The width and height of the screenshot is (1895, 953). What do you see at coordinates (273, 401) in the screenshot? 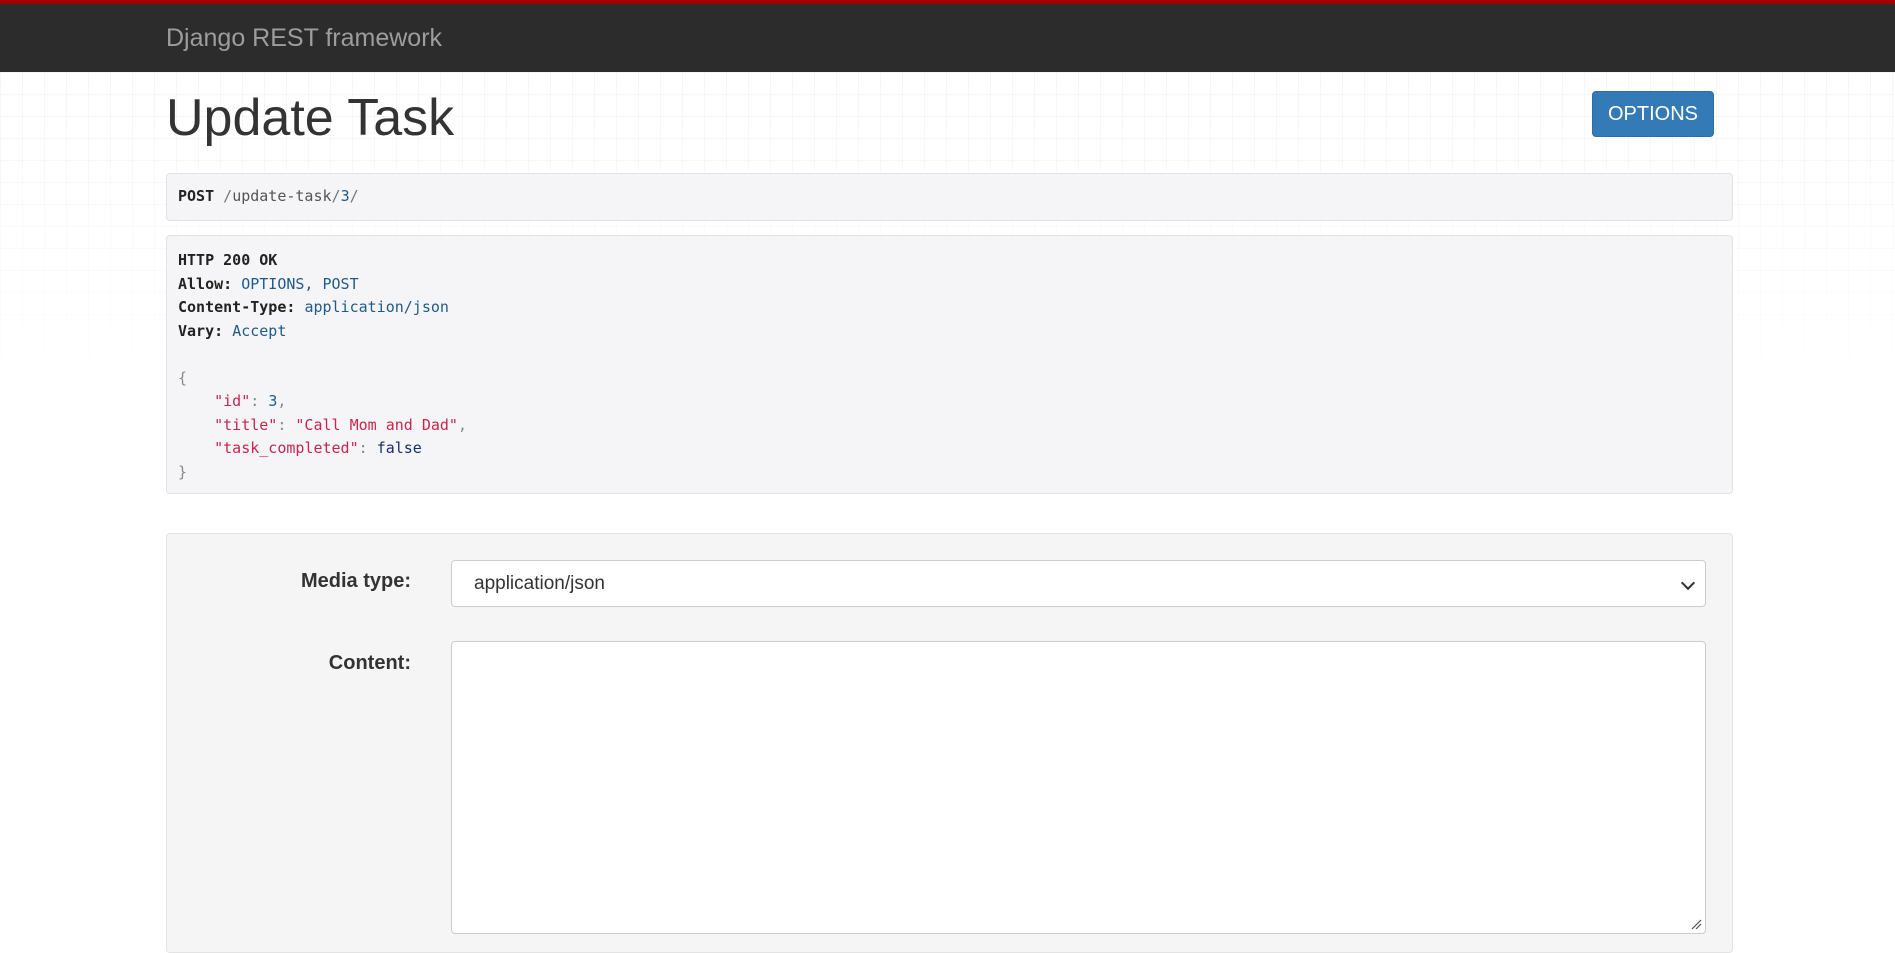
I see `json-value: 3` at bounding box center [273, 401].